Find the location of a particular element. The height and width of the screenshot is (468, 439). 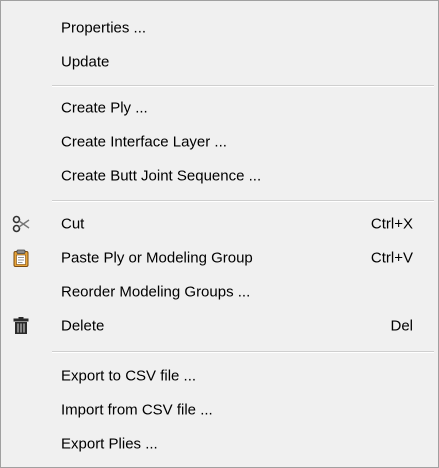

menu-item-label: Paste Ply or Modeling Group is located at coordinates (157, 258).